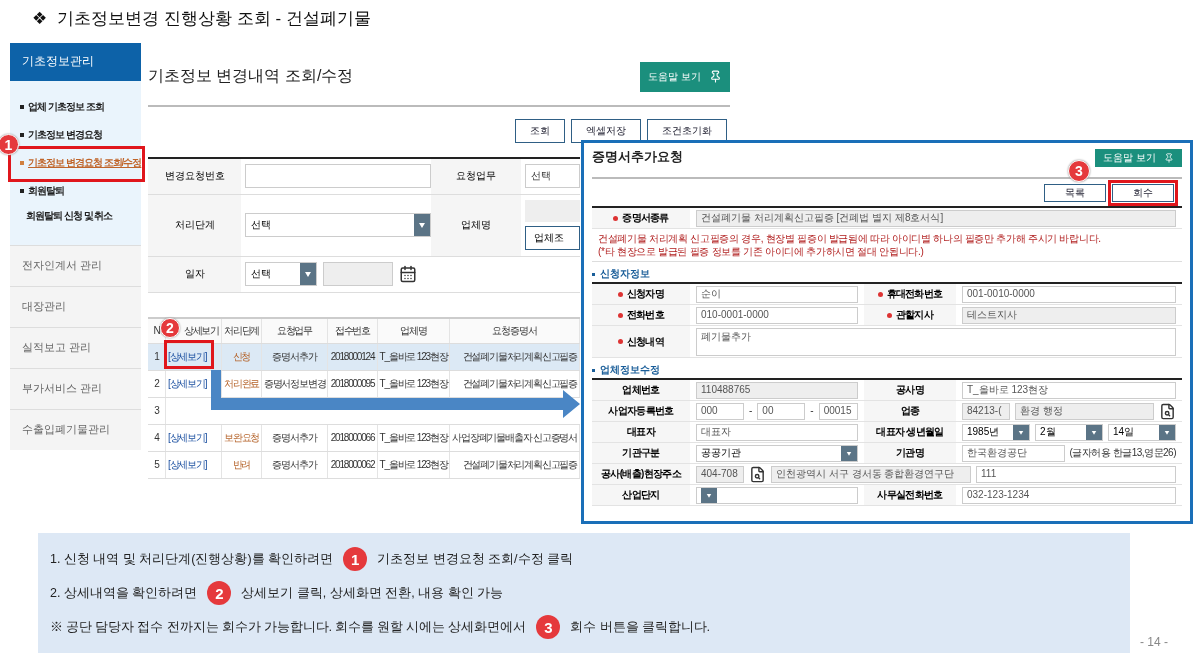 The width and height of the screenshot is (1200, 653). Describe the element at coordinates (1076, 474) in the screenshot. I see `input-field: 111` at that location.